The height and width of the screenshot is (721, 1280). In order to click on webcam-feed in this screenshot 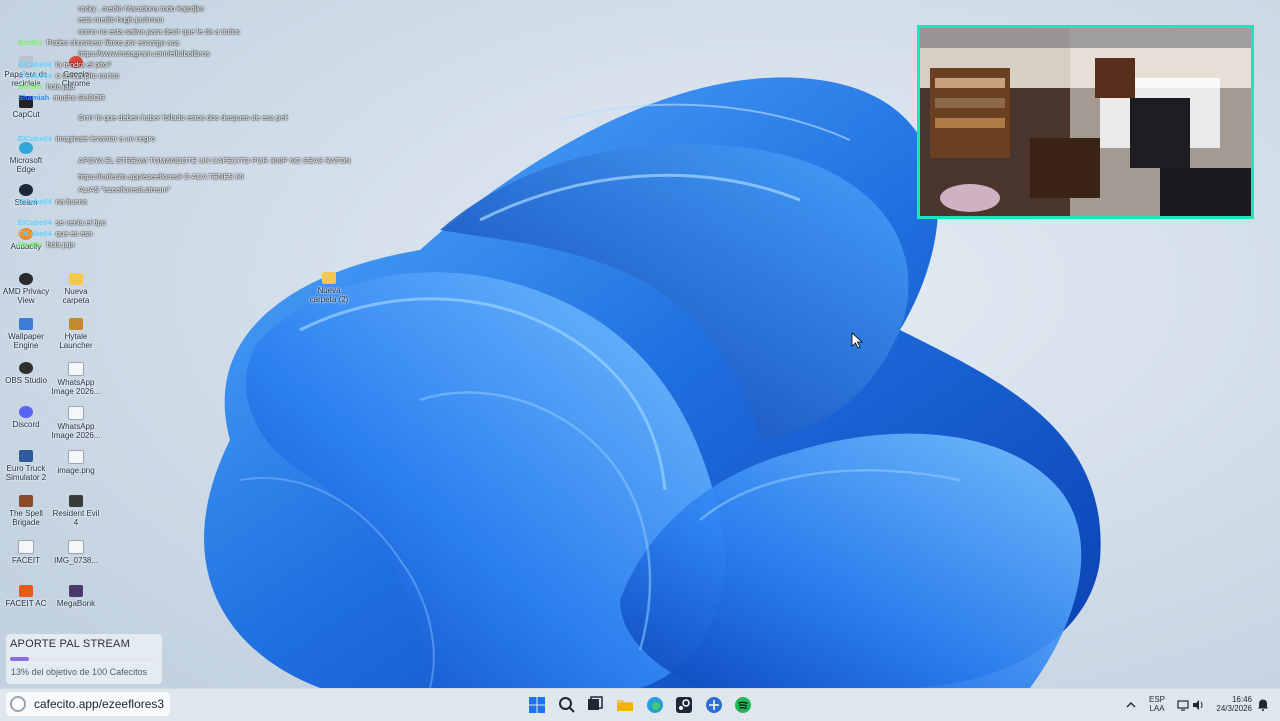, I will do `click(1085, 122)`.